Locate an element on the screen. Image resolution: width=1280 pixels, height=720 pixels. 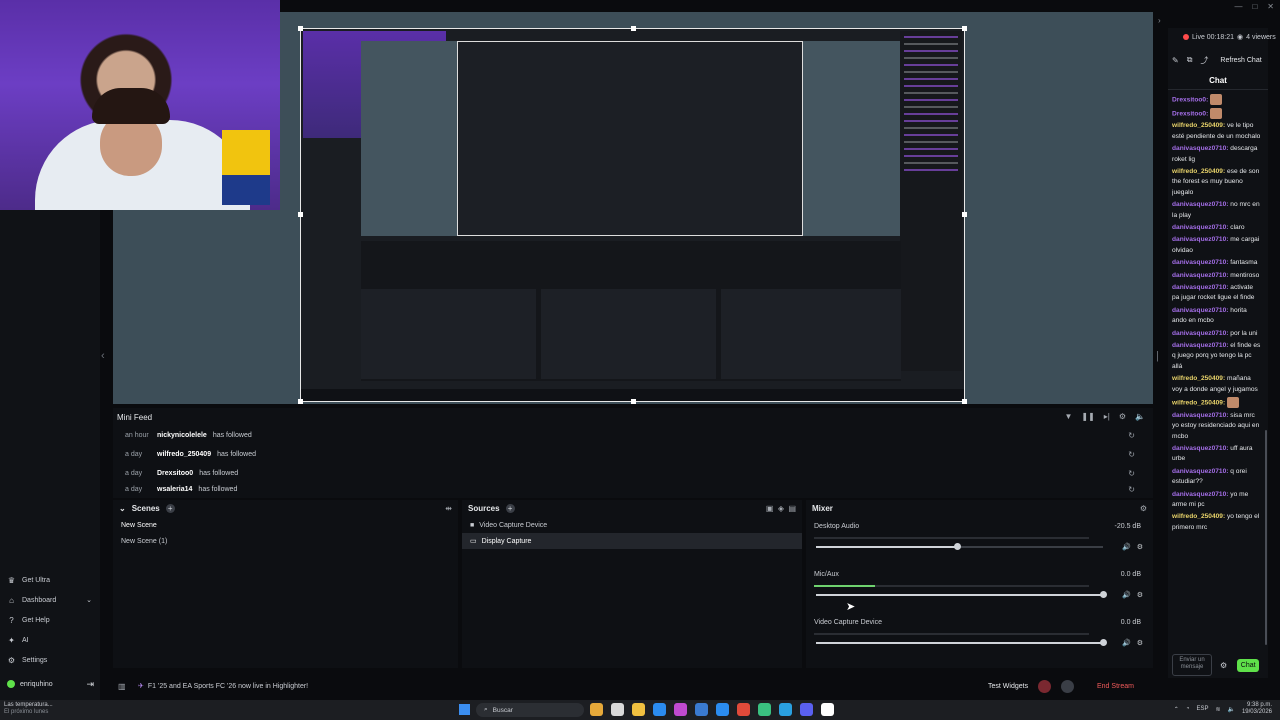
add-source-button: + is located at coordinates (510, 508).